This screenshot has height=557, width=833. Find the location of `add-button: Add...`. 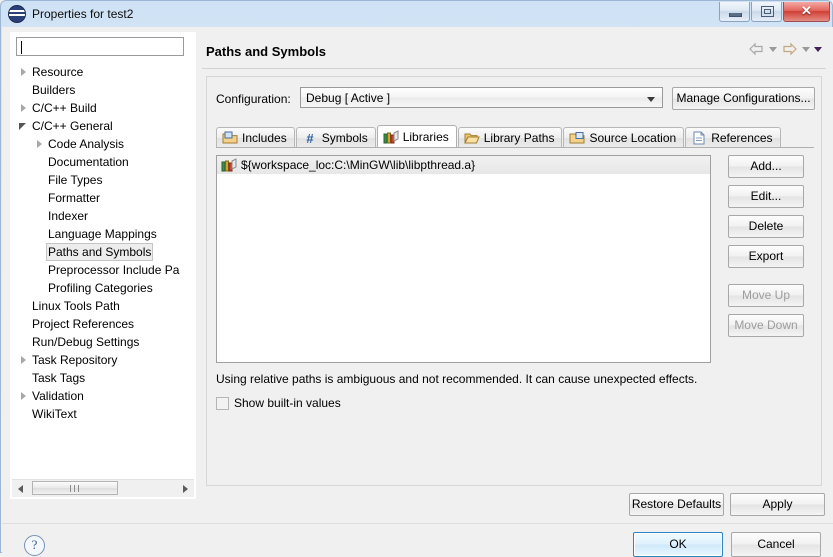

add-button: Add... is located at coordinates (766, 166).